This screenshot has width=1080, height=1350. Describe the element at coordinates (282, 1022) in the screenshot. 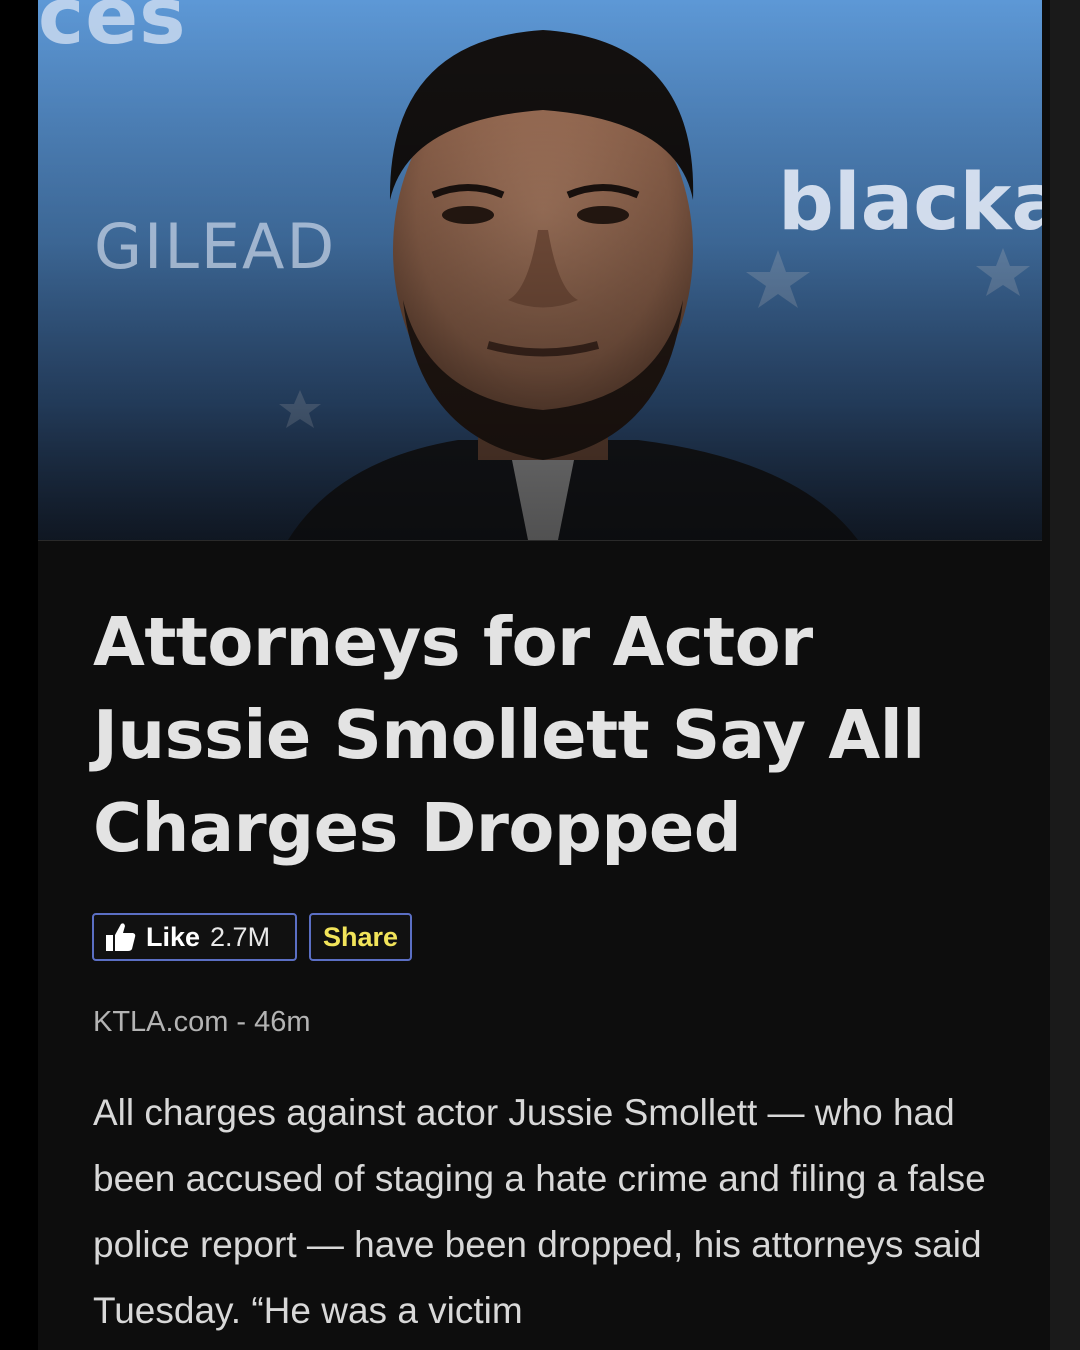

I see `publish-age: 46m` at that location.